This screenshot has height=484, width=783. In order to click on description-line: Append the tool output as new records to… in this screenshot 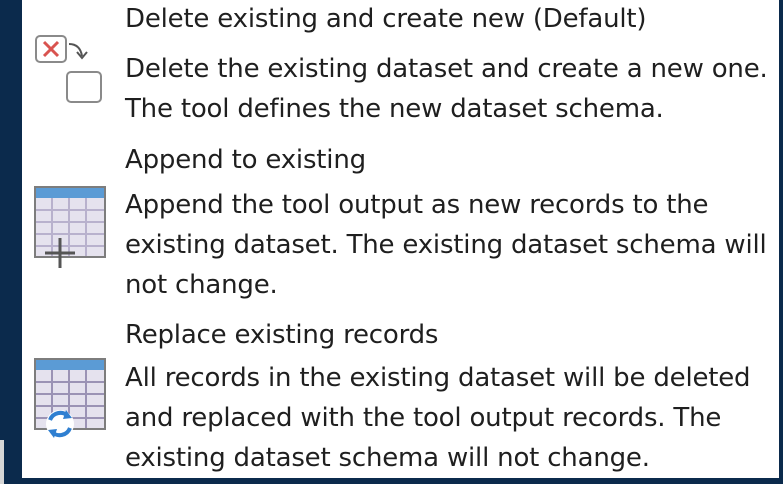, I will do `click(417, 205)`.